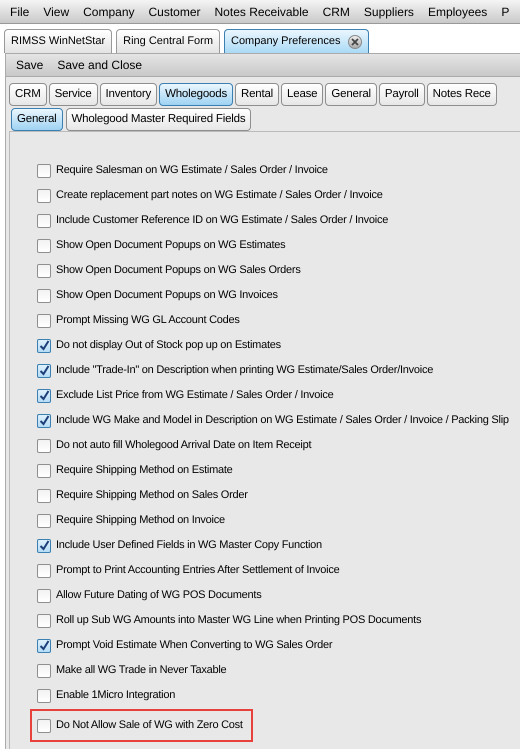 This screenshot has width=520, height=749. Describe the element at coordinates (261, 11) in the screenshot. I see `menu-item: Notes Receivable` at that location.